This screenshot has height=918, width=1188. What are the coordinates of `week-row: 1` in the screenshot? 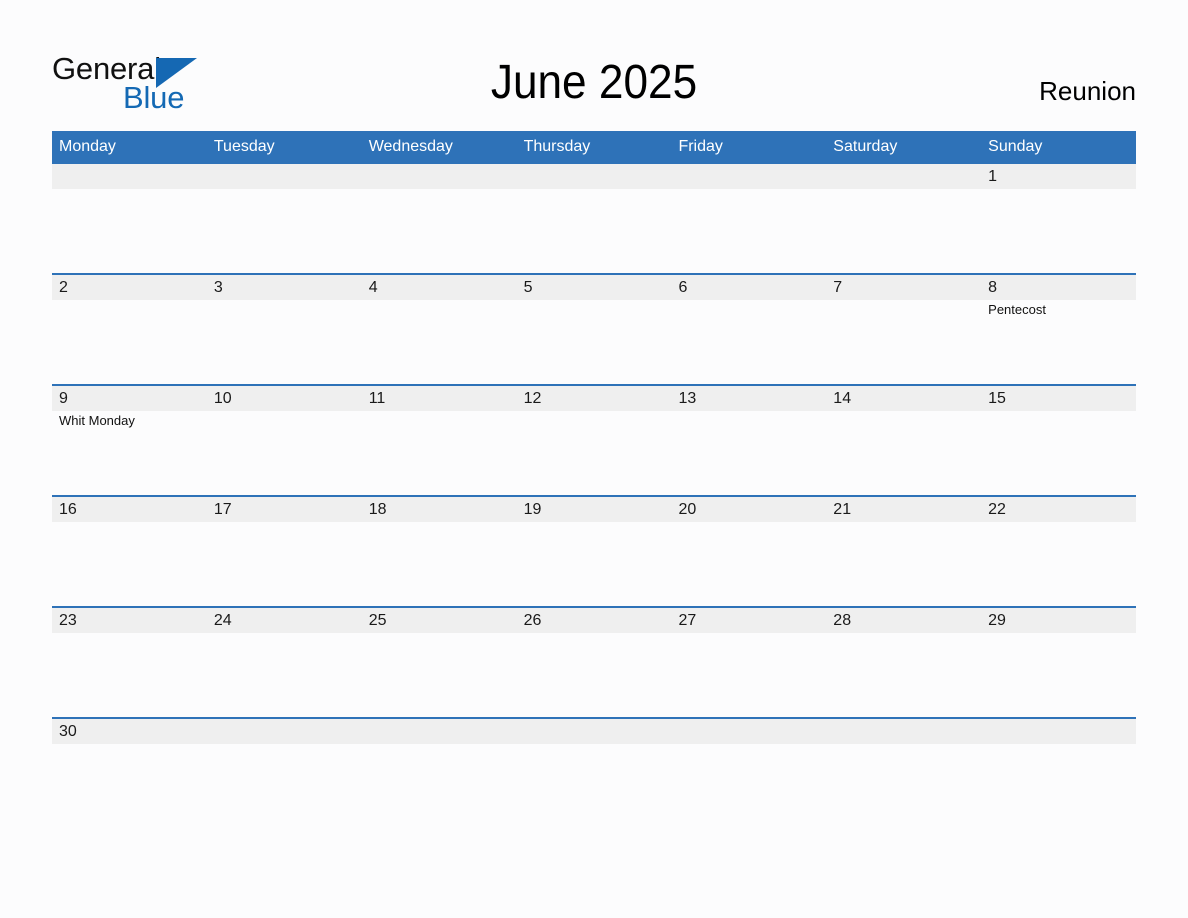 It's located at (594, 217).